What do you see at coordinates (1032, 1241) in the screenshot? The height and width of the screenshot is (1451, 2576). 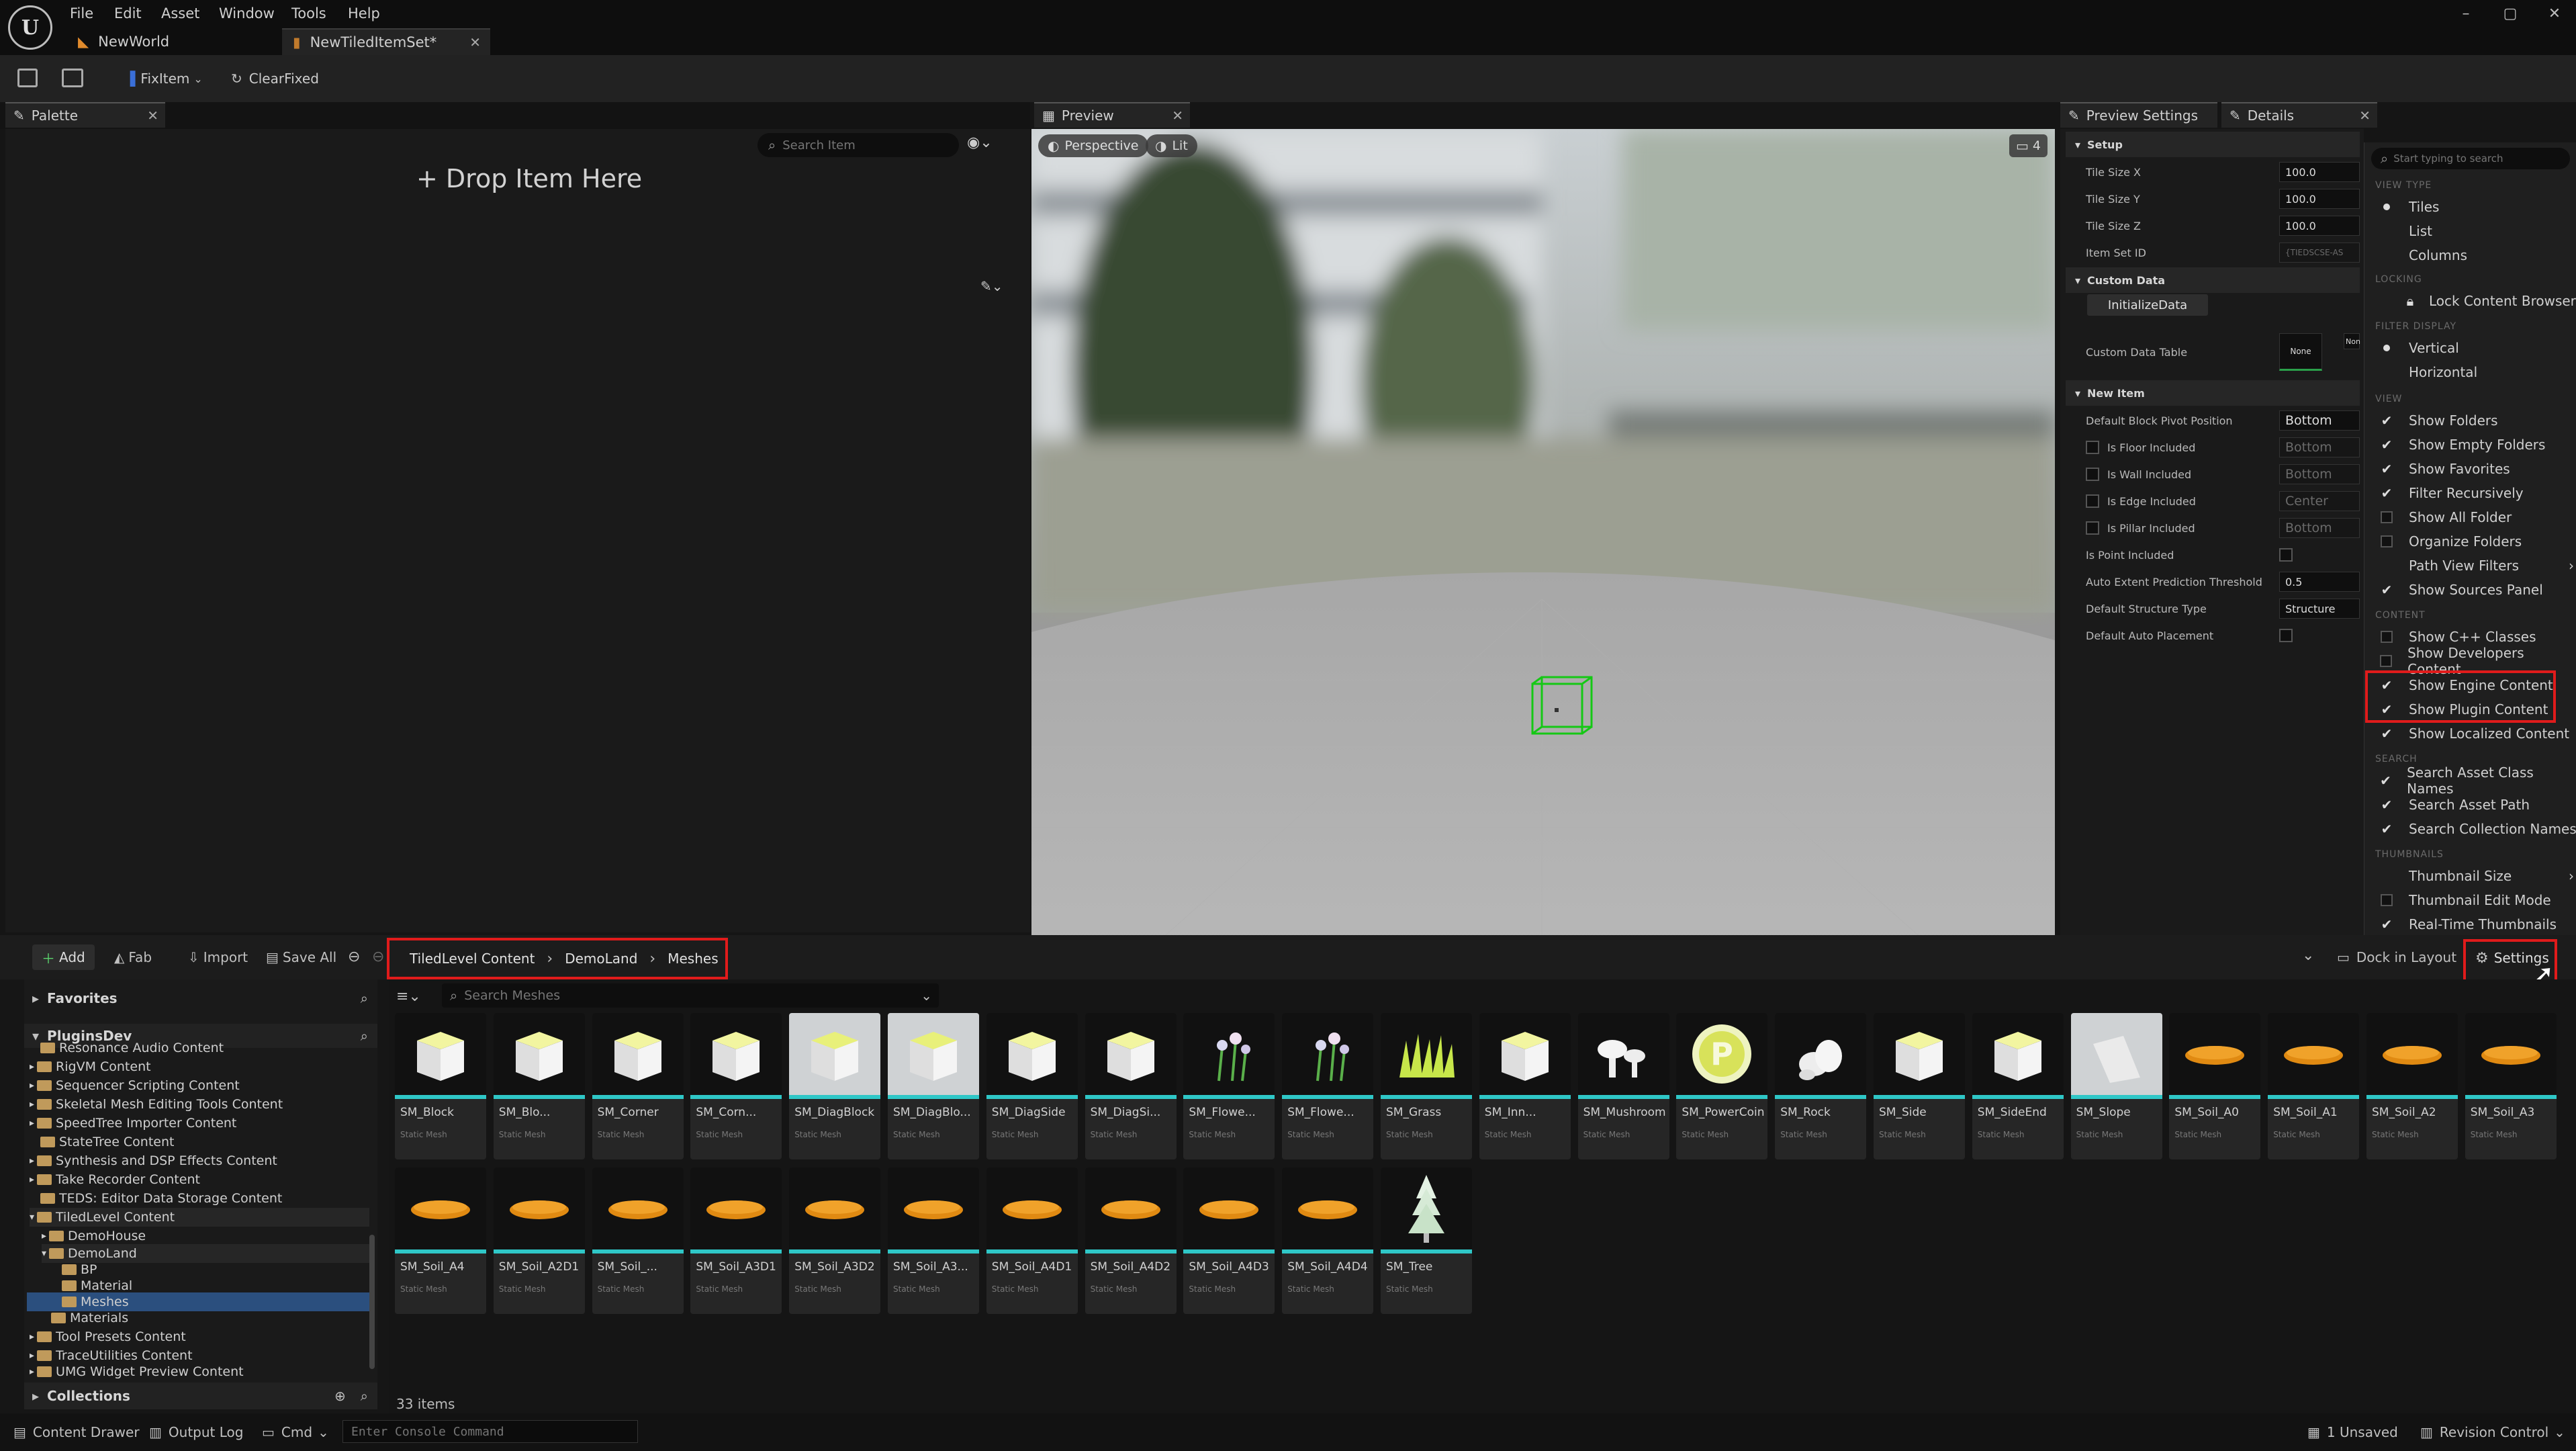 I see `asset-tile: SM_Soil_A4D1 Static Mesh` at bounding box center [1032, 1241].